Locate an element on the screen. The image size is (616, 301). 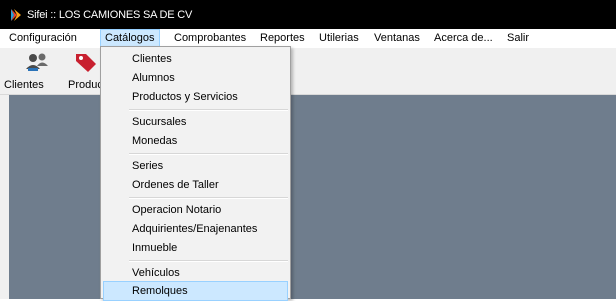
users-icon is located at coordinates (37, 62).